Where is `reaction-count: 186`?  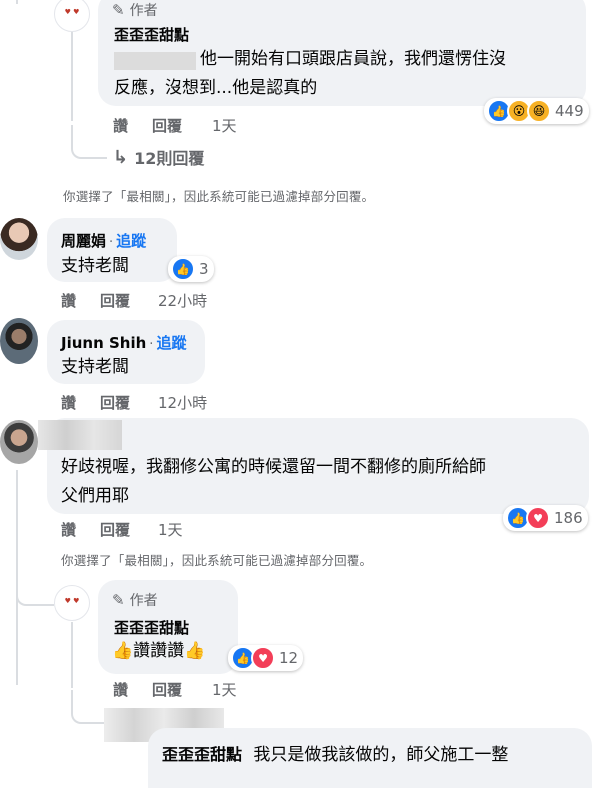 reaction-count: 186 is located at coordinates (568, 518).